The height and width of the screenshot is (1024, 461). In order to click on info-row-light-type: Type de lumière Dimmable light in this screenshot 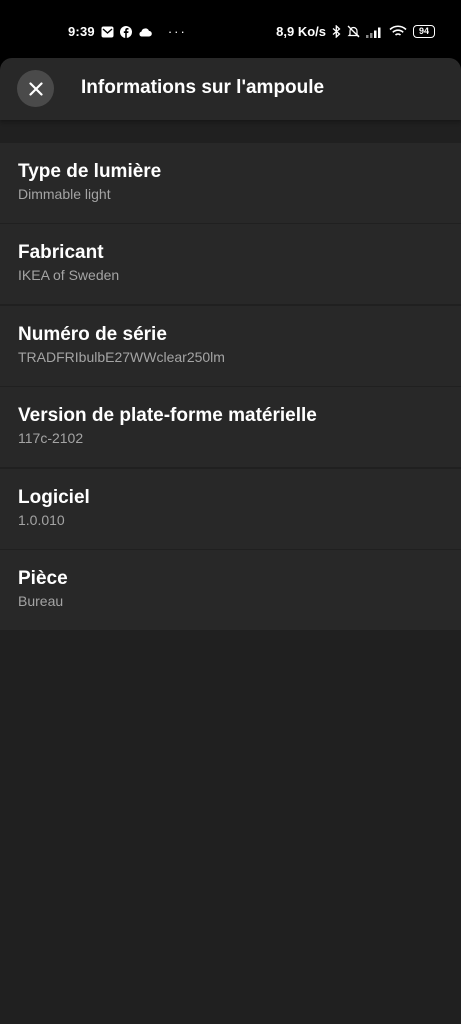, I will do `click(230, 183)`.